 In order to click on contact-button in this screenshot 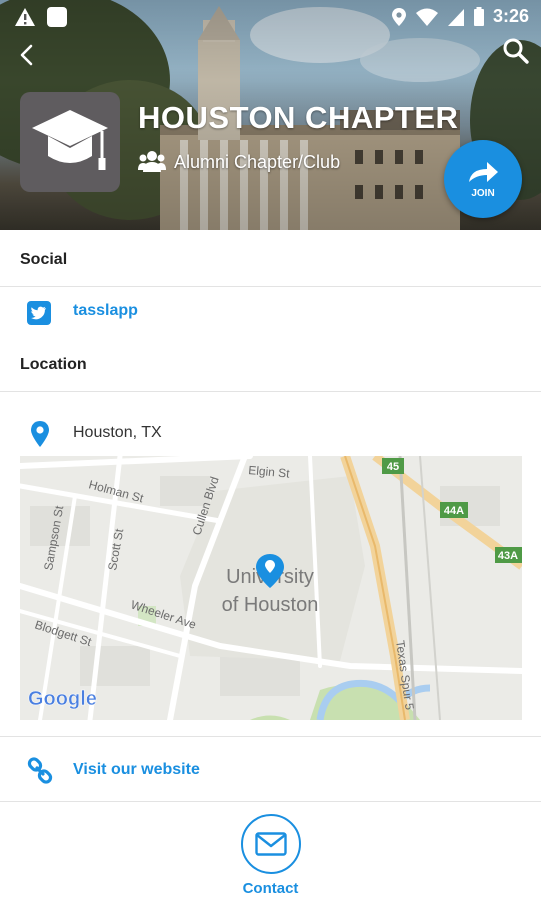, I will do `click(271, 844)`.